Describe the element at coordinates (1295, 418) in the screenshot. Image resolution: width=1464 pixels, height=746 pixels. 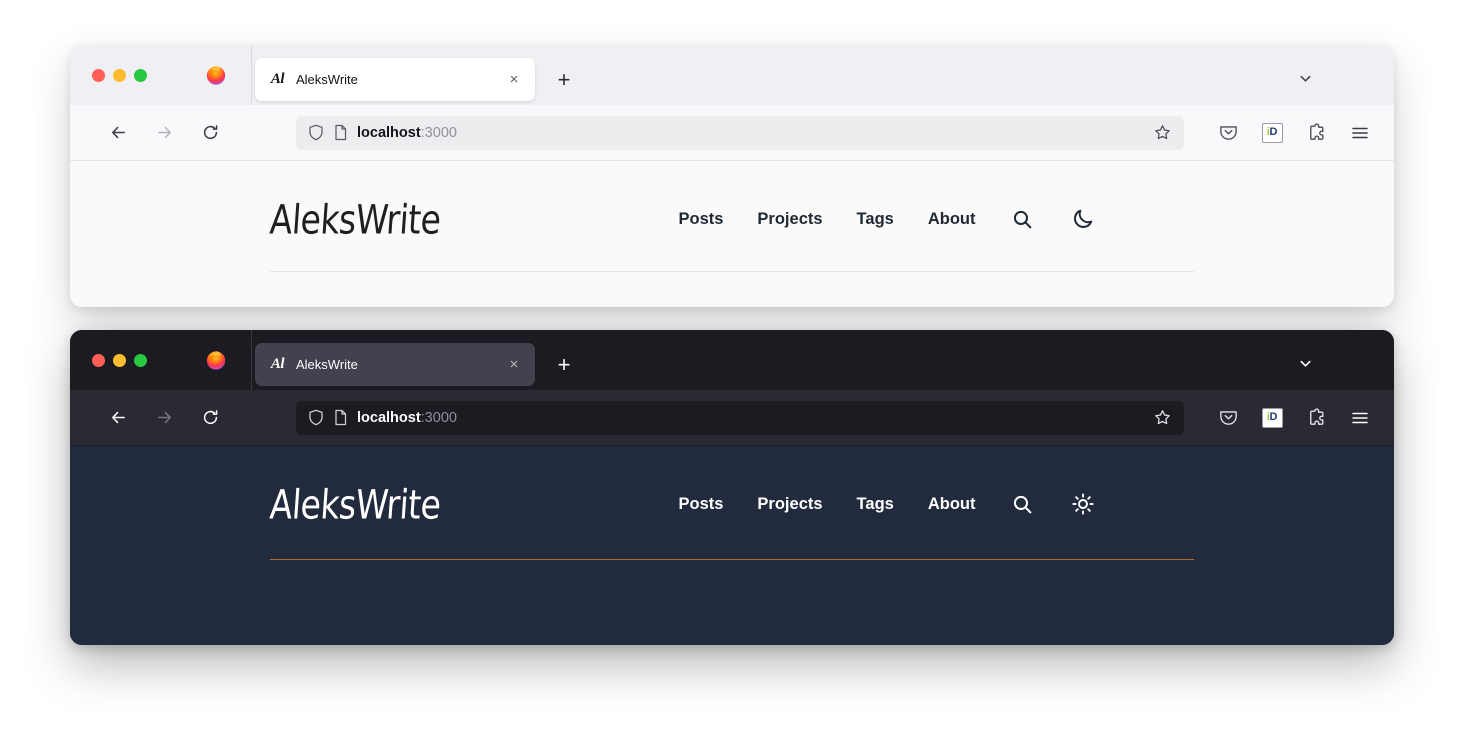
I see `toolbar-icon-group-dark: iD` at that location.